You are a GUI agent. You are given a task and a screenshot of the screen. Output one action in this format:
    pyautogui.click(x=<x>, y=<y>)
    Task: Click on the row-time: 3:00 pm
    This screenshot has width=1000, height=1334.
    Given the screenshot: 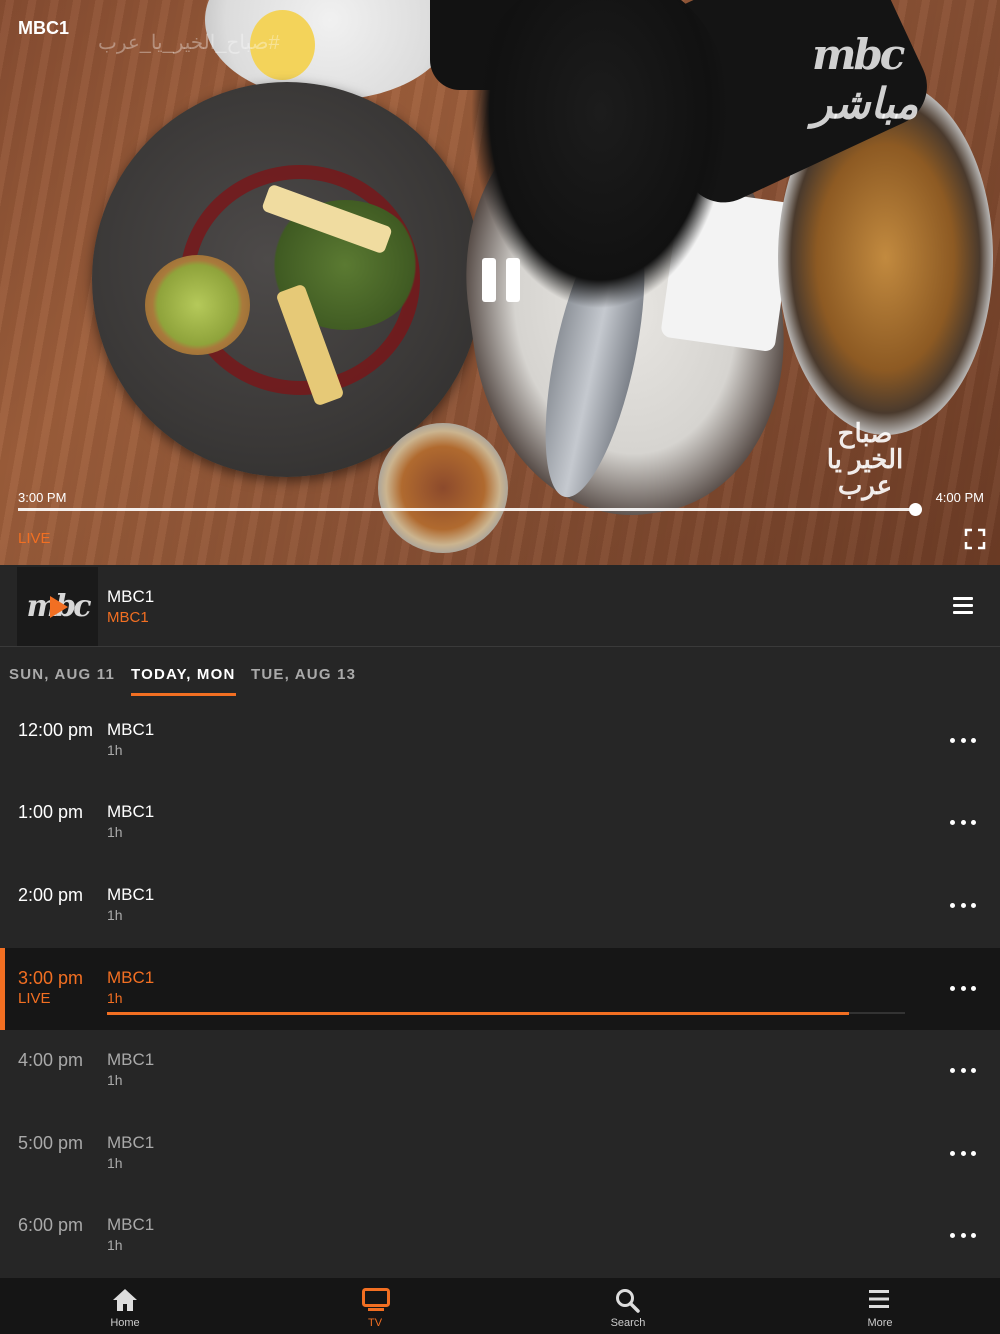 What is the action you would take?
    pyautogui.click(x=51, y=978)
    